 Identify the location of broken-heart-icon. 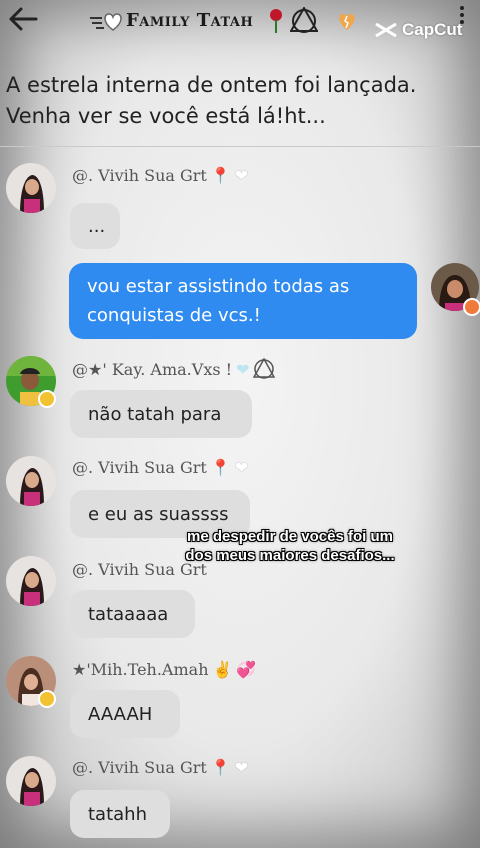
(347, 22).